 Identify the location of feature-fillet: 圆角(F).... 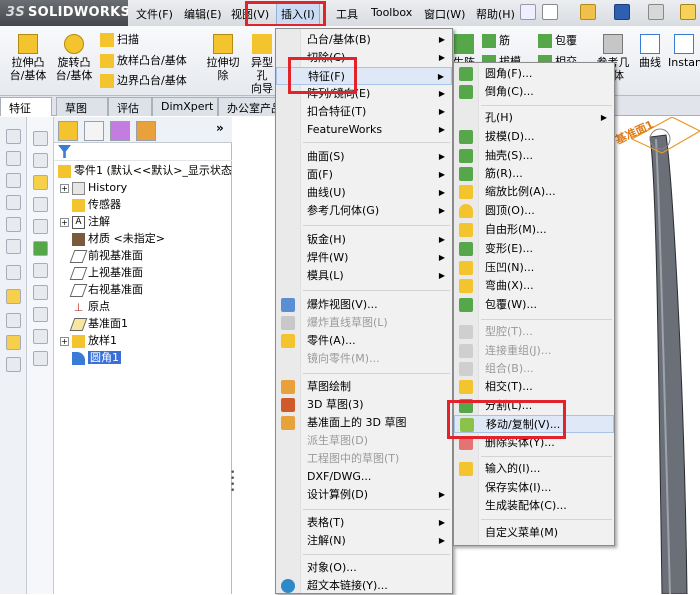
(534, 74).